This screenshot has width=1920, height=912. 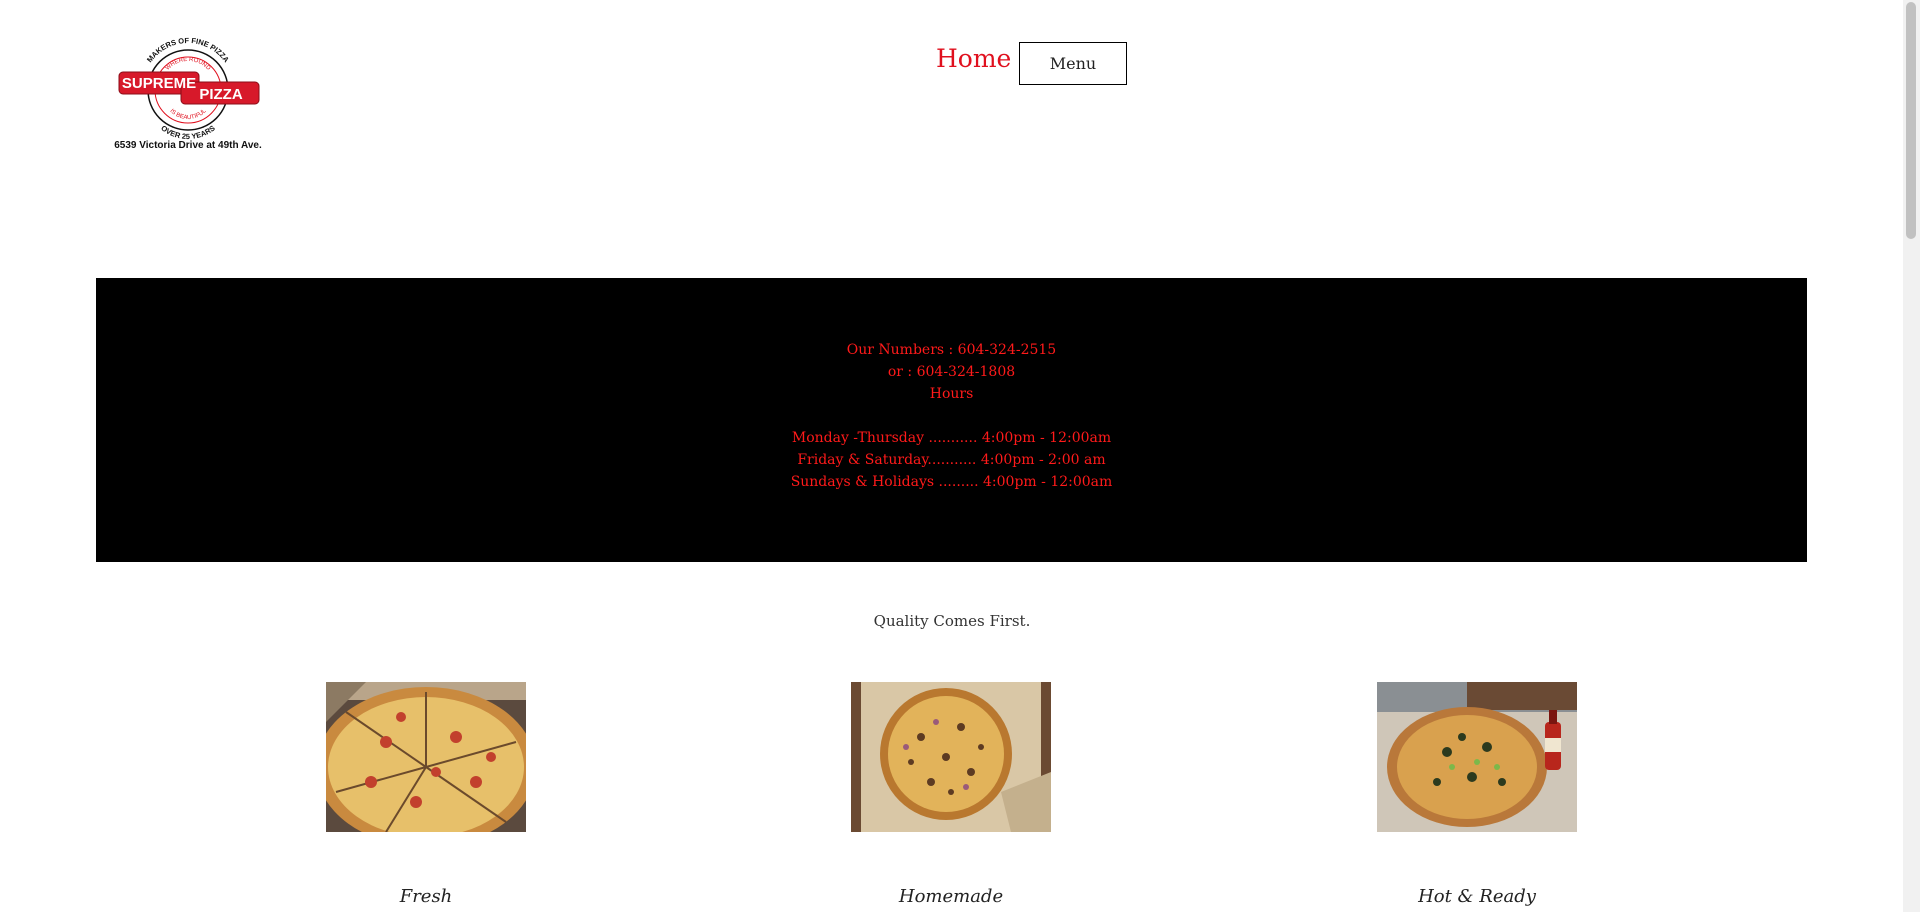 I want to click on svg-text: SUPREME, so click(x=159, y=83).